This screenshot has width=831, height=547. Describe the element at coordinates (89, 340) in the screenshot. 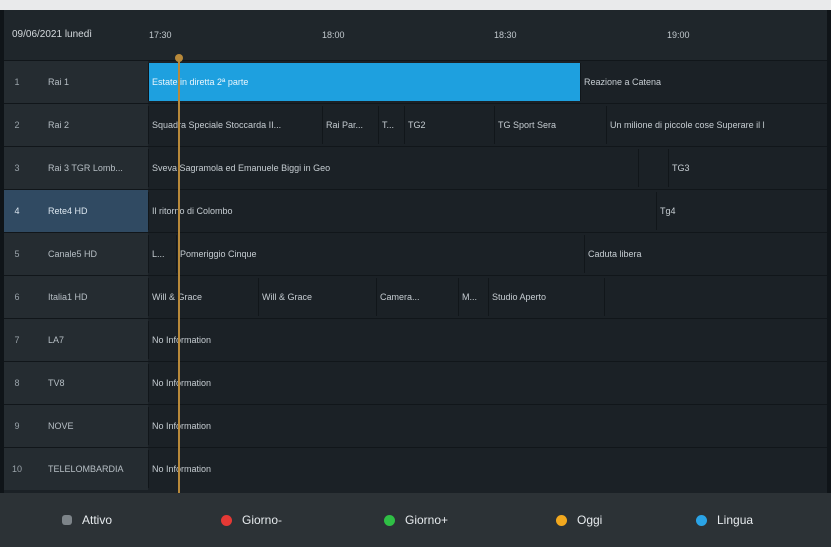

I see `channel-name: LA7` at that location.